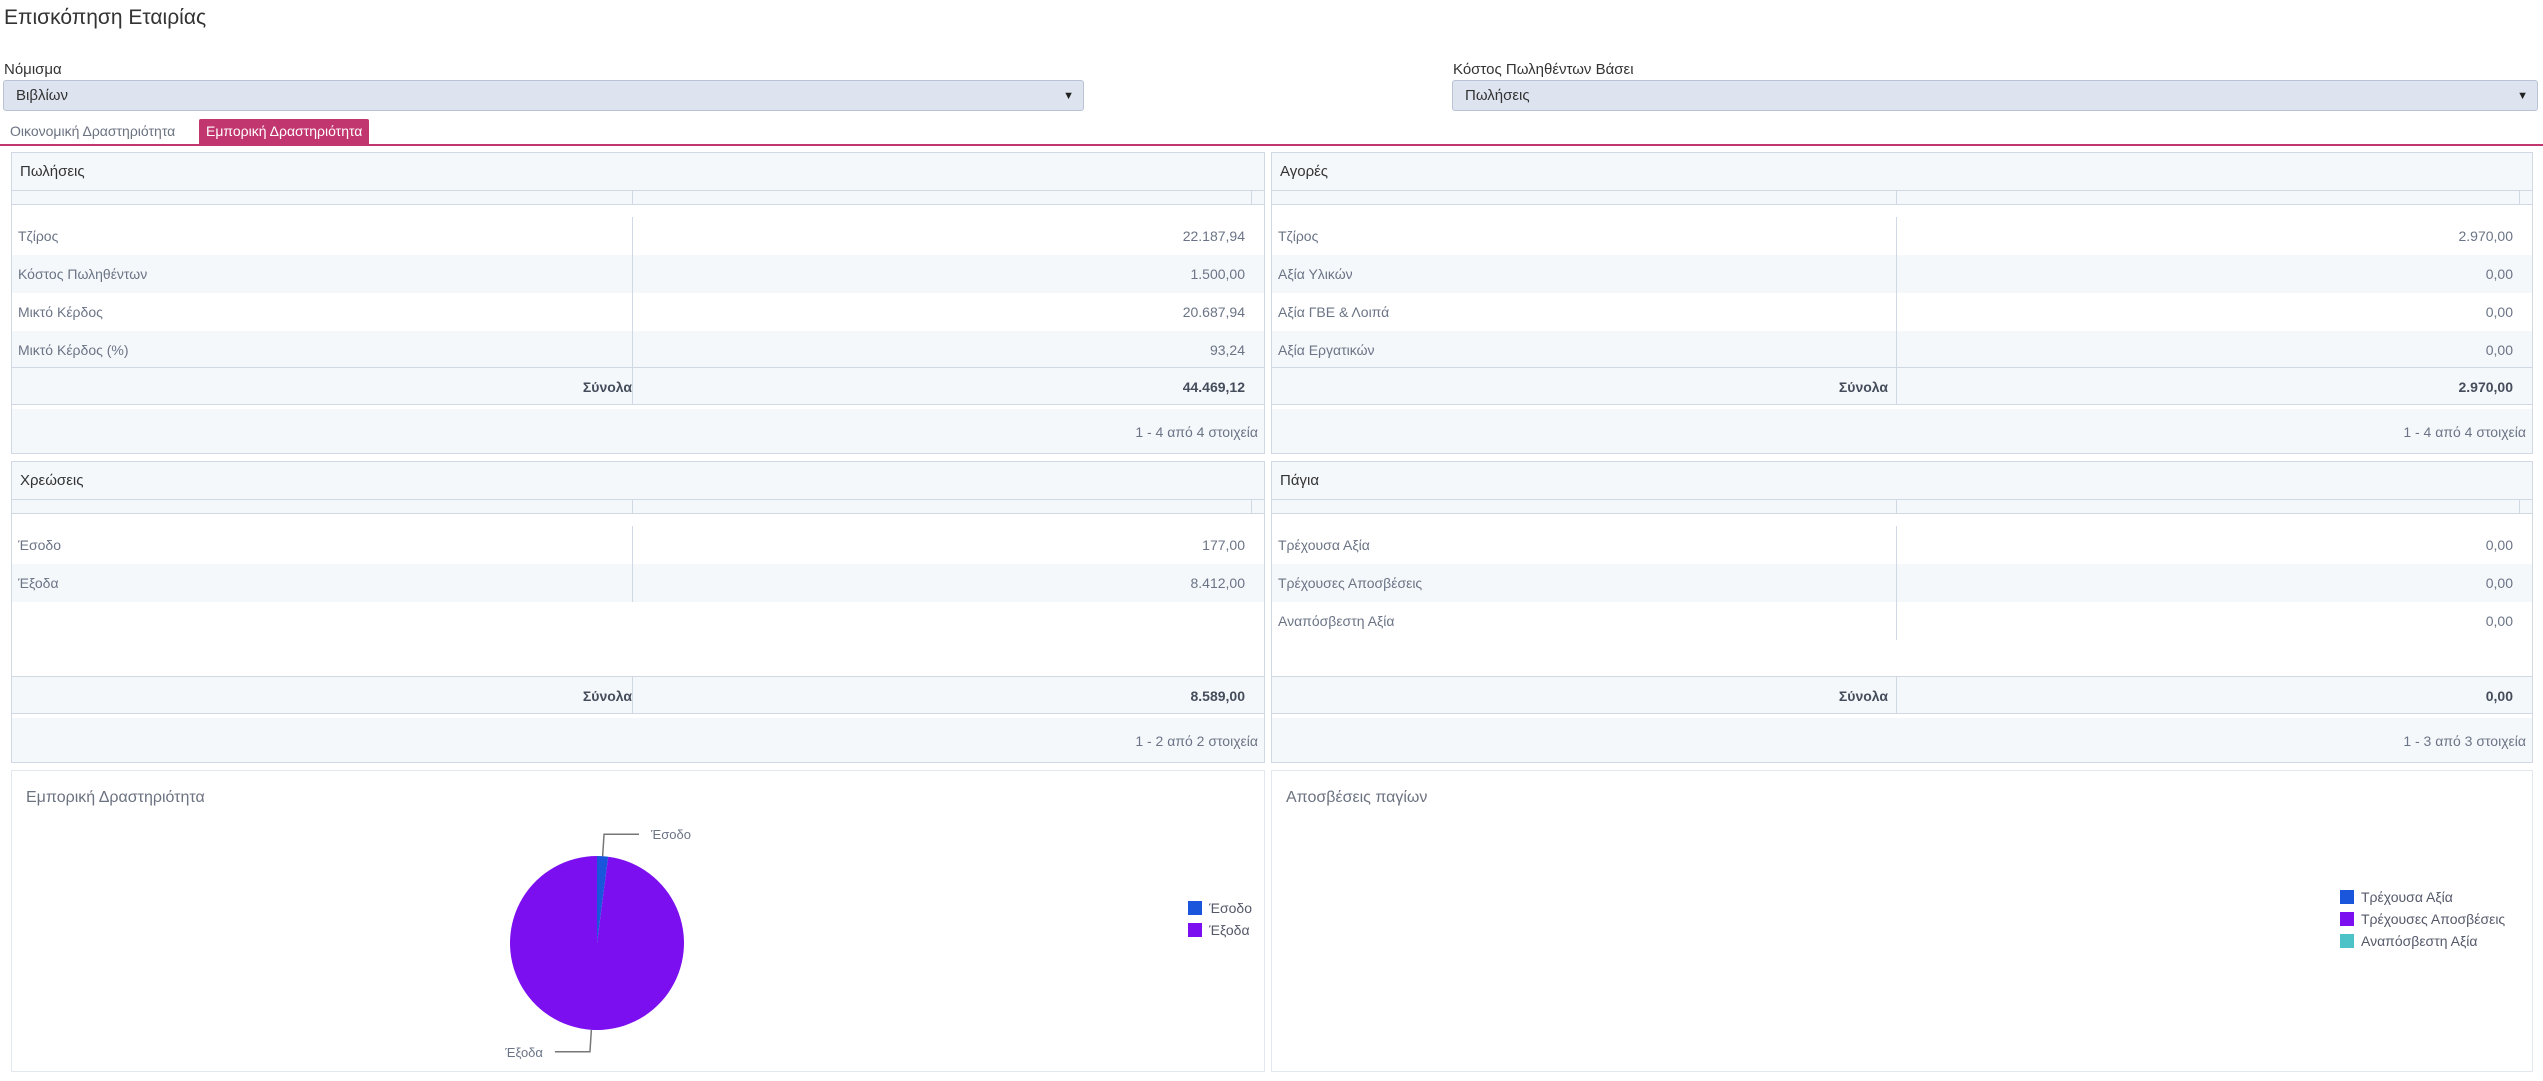 The width and height of the screenshot is (2543, 1081). Describe the element at coordinates (1902, 481) in the screenshot. I see `grid-title: Πάγια` at that location.